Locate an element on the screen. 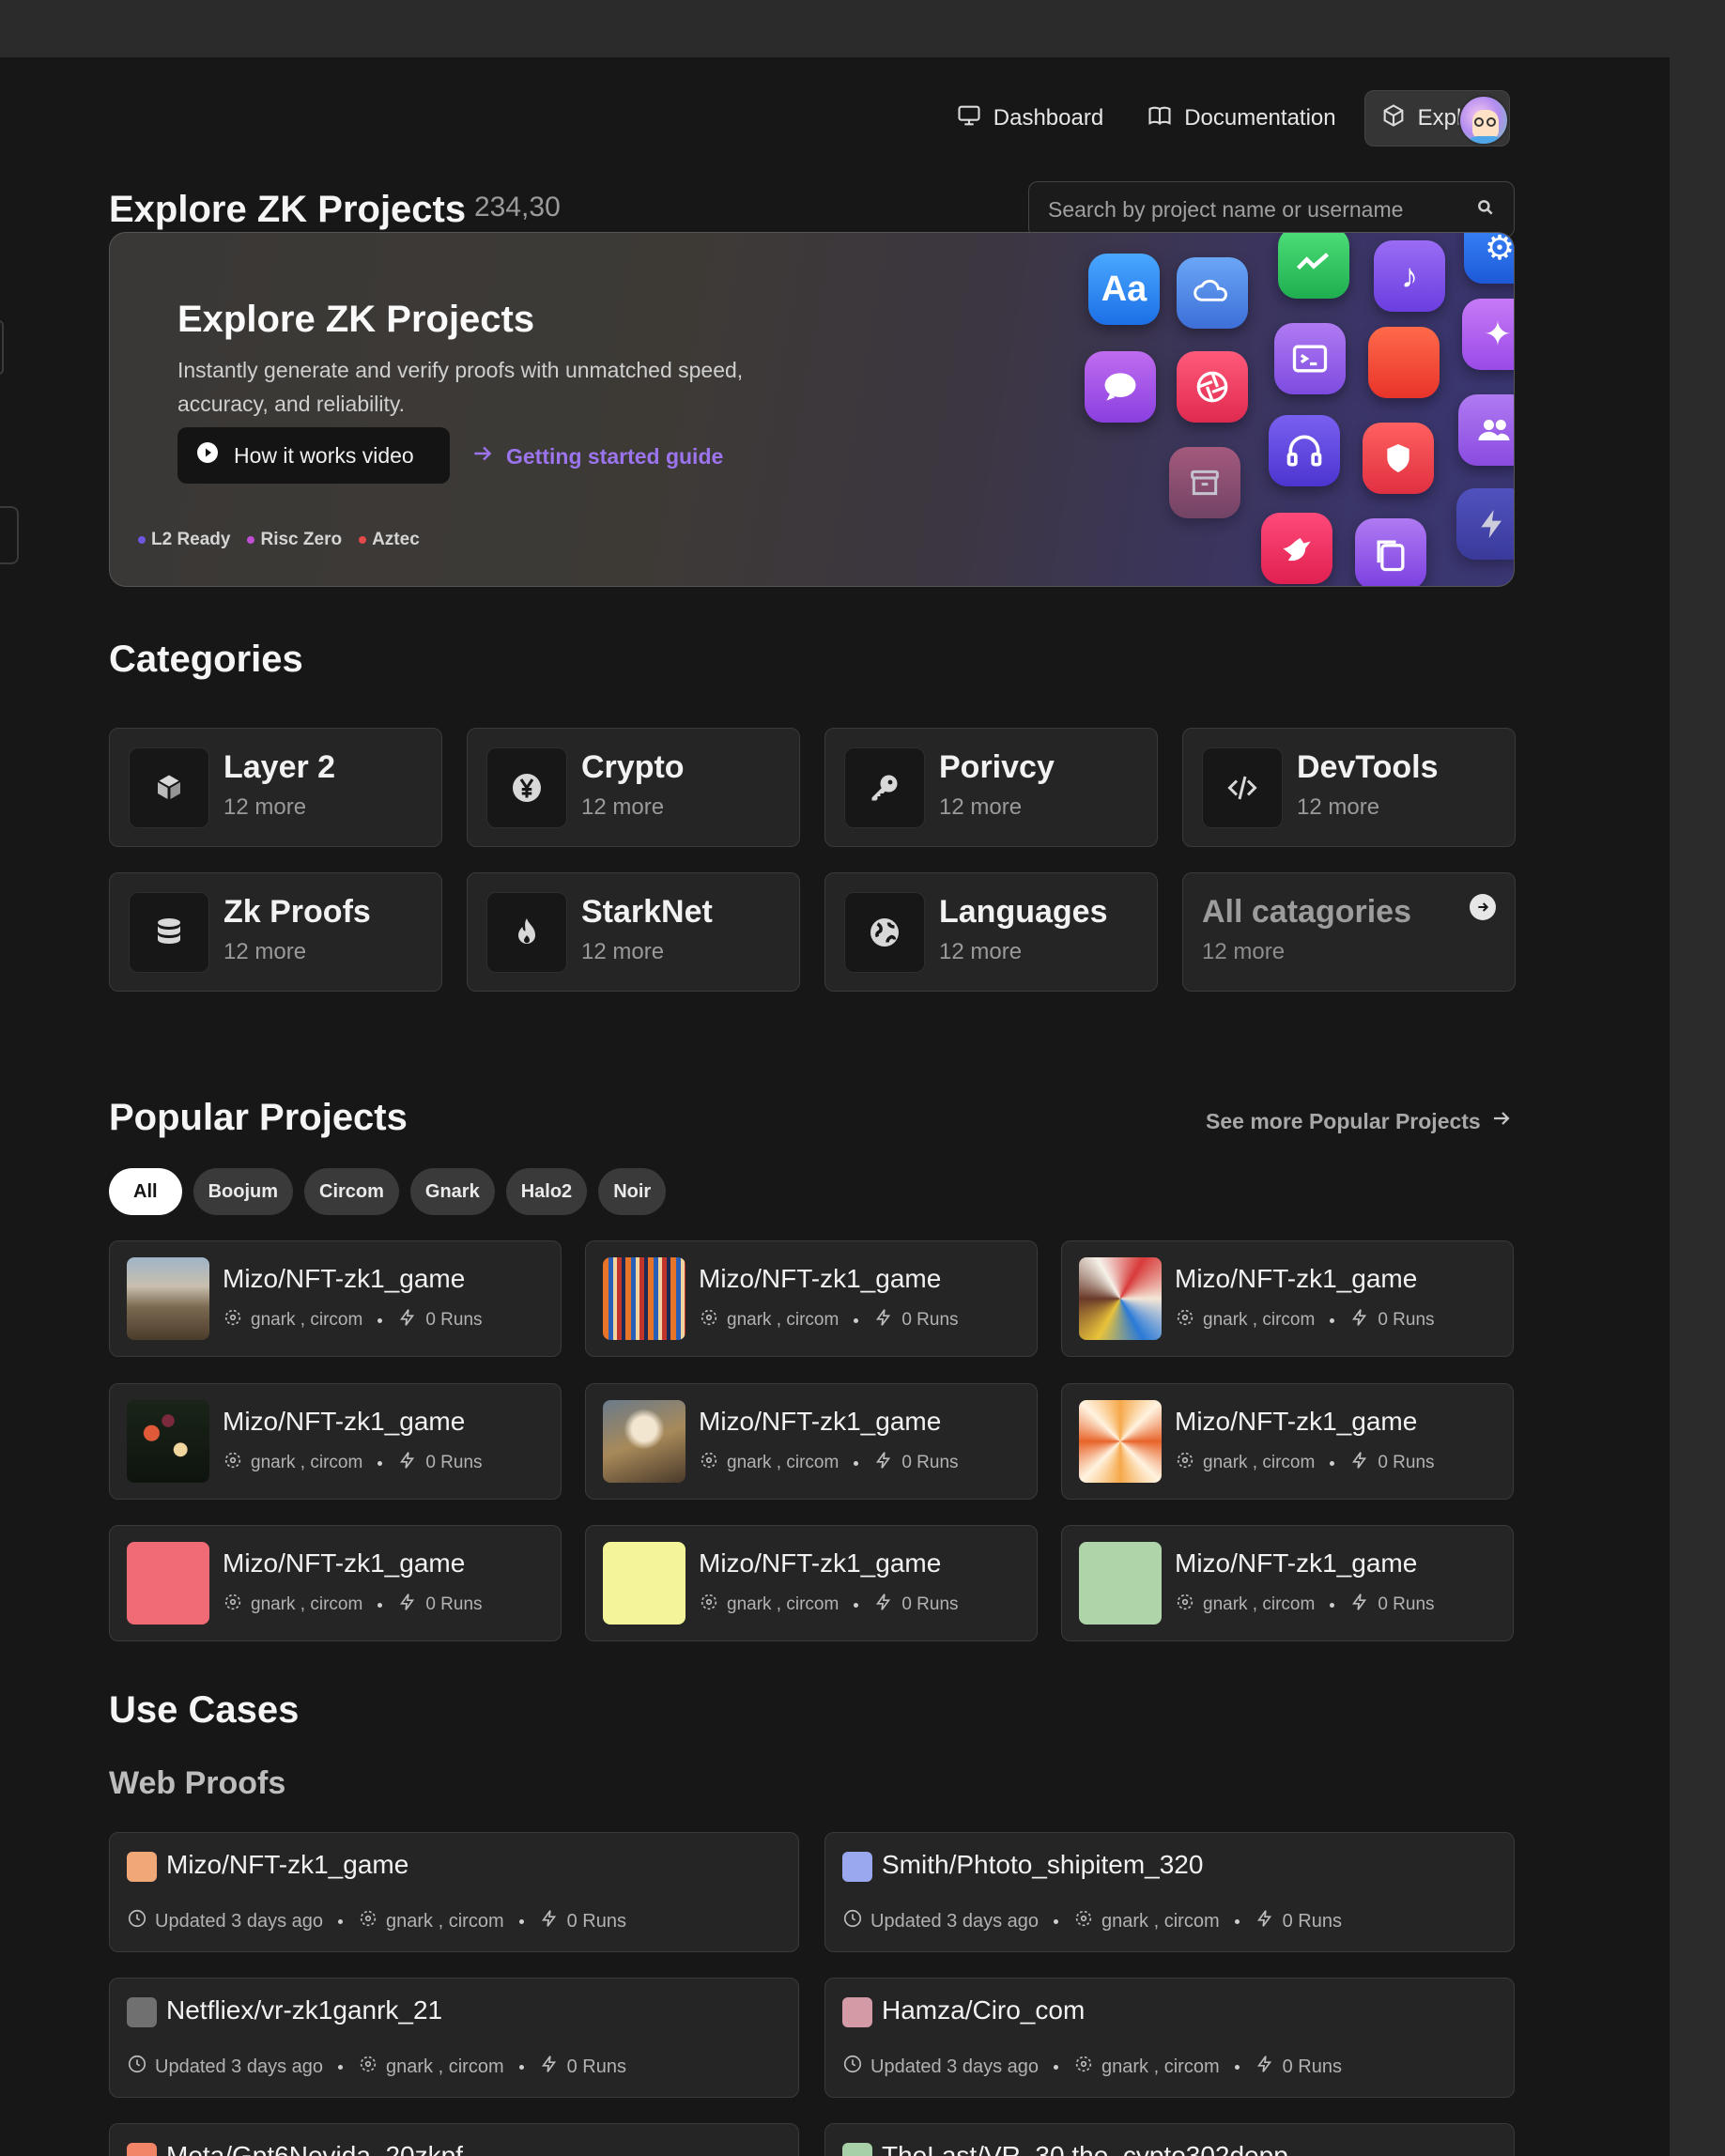 This screenshot has width=1725, height=2156. flame-icon is located at coordinates (526, 932).